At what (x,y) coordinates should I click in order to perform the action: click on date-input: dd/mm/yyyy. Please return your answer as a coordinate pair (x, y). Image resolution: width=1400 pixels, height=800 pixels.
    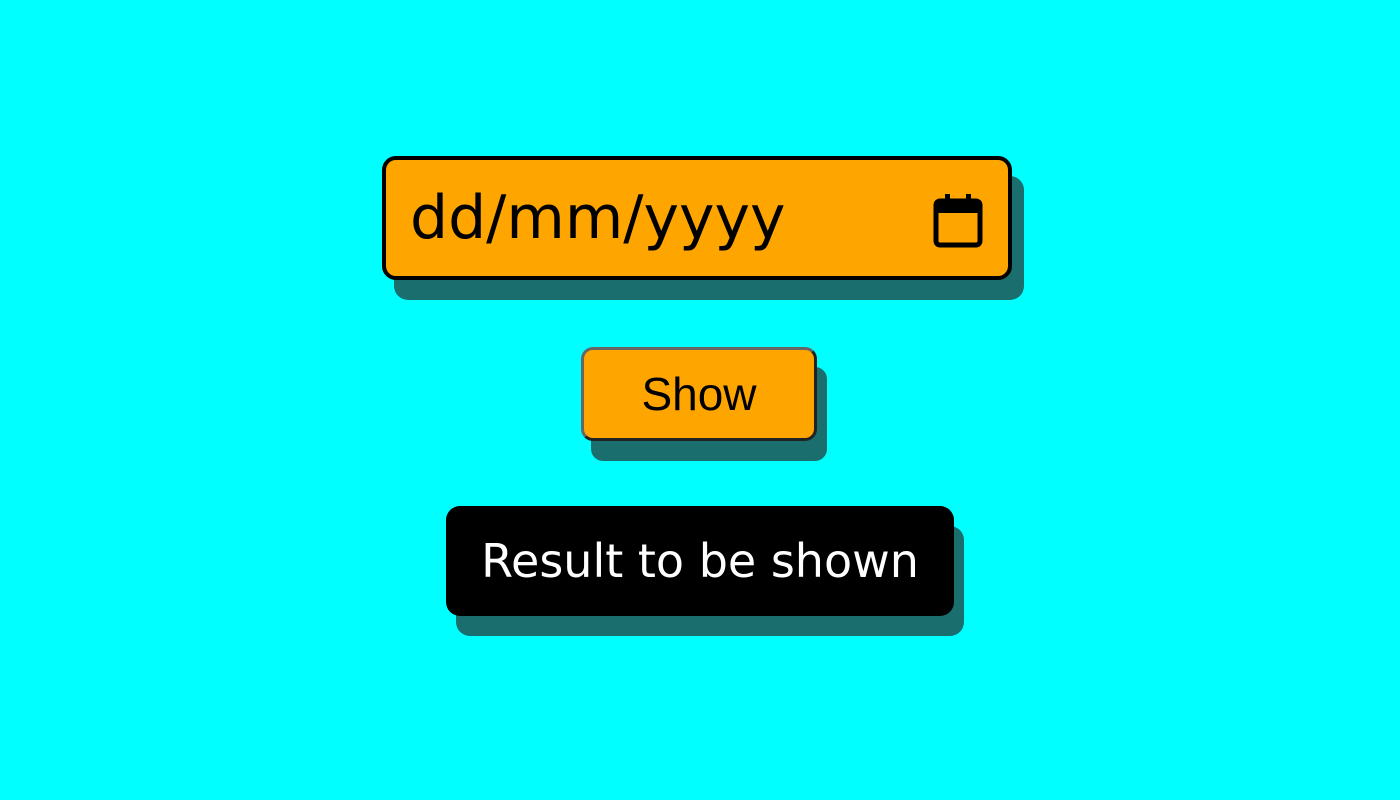
    Looking at the image, I should click on (697, 218).